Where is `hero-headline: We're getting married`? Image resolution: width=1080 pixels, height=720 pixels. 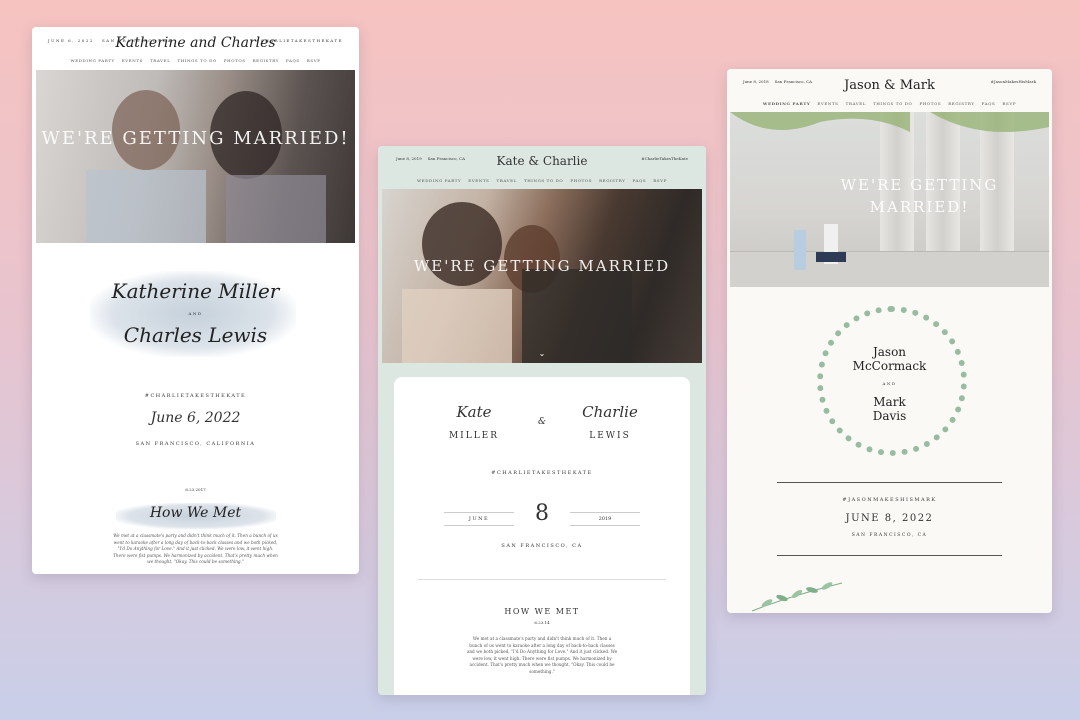
hero-headline: We're getting married is located at coordinates (542, 266).